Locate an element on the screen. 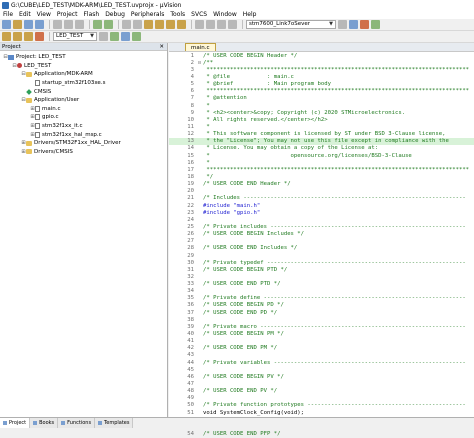 This screenshot has width=474, height=438. undo-icon is located at coordinates (97, 24).